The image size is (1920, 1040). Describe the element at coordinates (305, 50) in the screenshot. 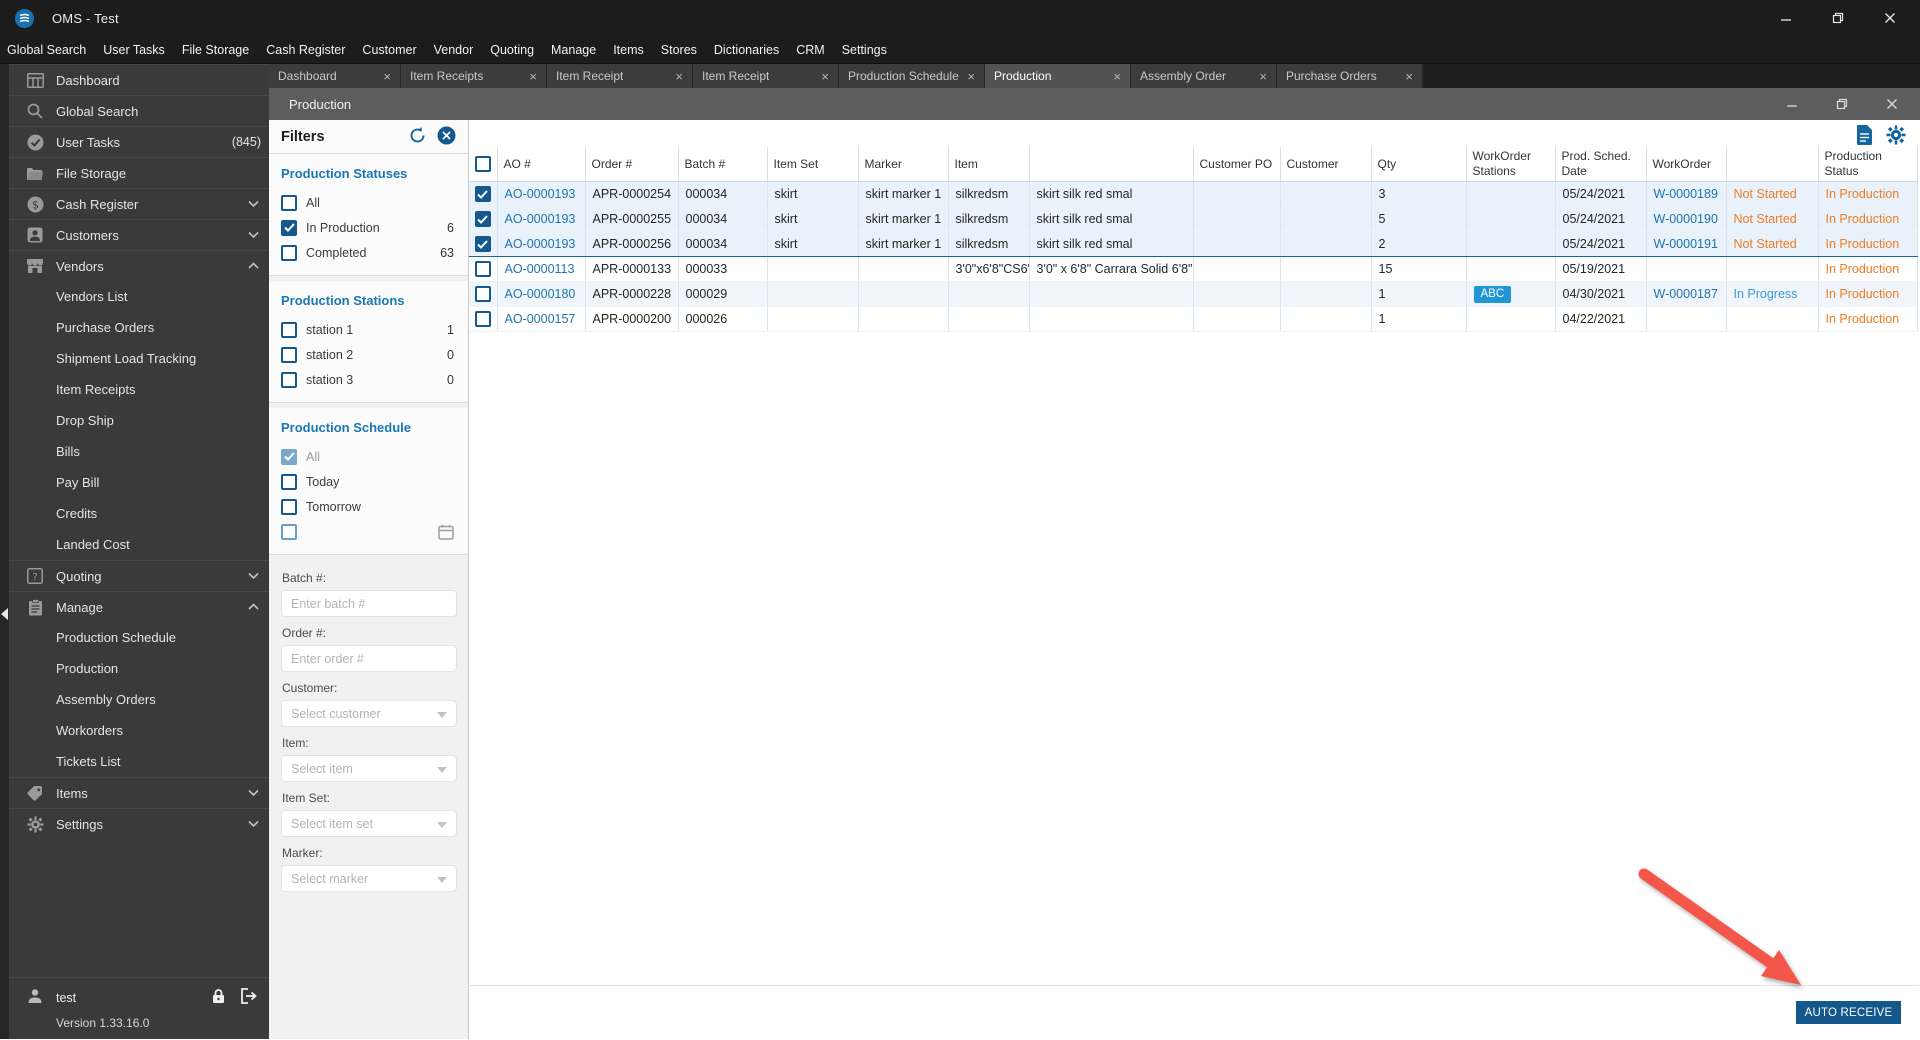

I see `menu-item-cash-register: Cash Register` at that location.